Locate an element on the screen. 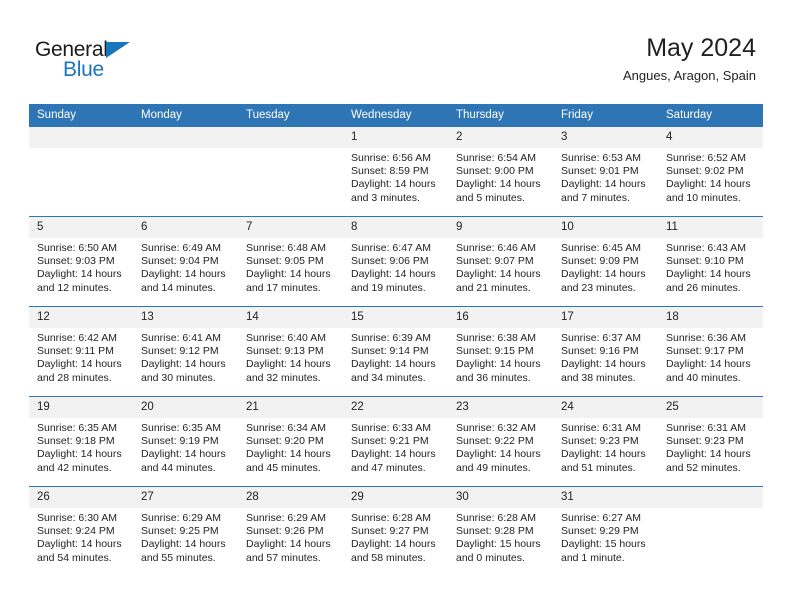 Image resolution: width=792 pixels, height=612 pixels. sunset-text: Sunset: 9:26 PM is located at coordinates (285, 531).